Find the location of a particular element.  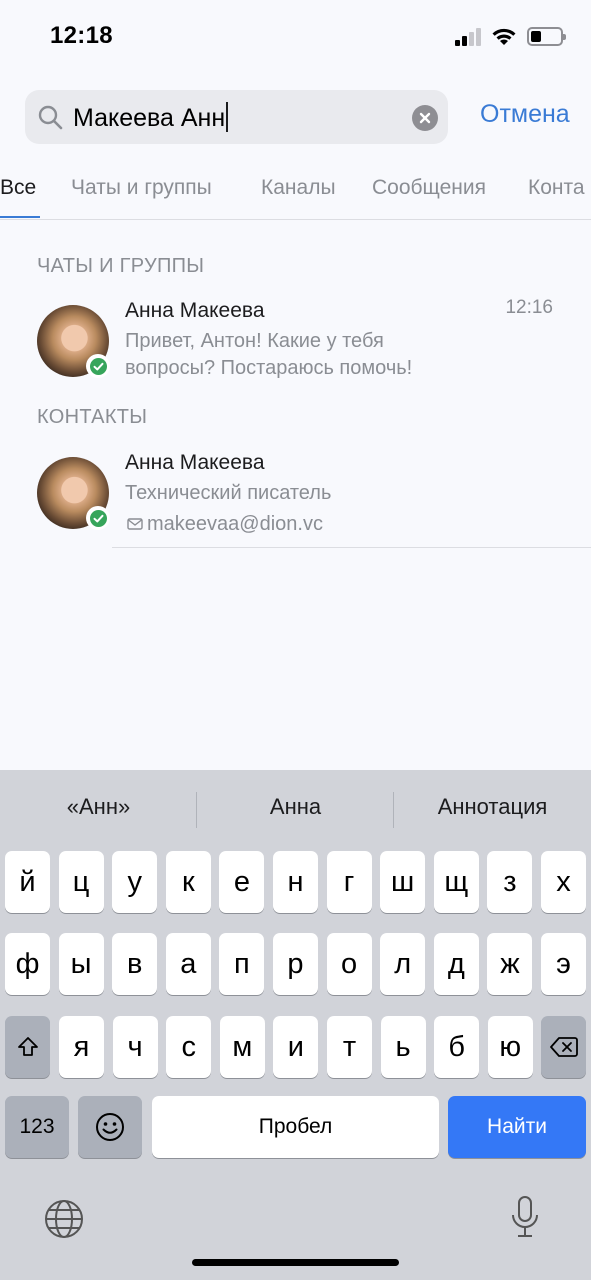

suggestion-bar: «Анн» Анна Аннотация is located at coordinates (295, 809).